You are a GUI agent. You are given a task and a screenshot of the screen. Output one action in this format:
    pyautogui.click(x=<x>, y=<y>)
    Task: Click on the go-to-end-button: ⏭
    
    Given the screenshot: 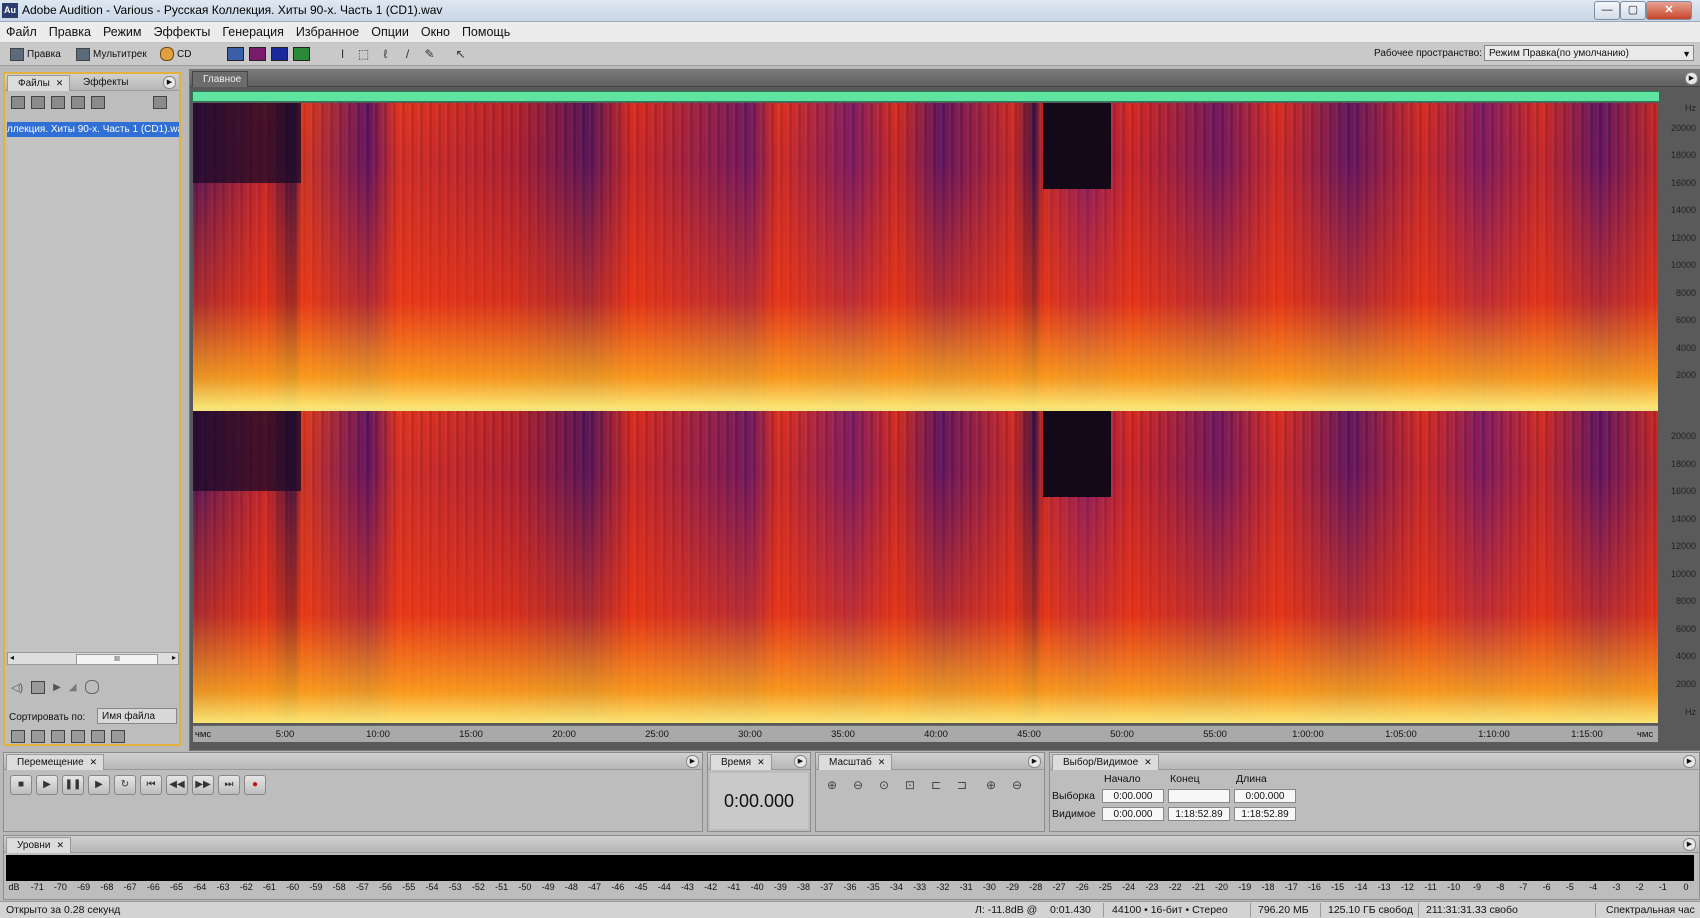 What is the action you would take?
    pyautogui.click(x=229, y=785)
    